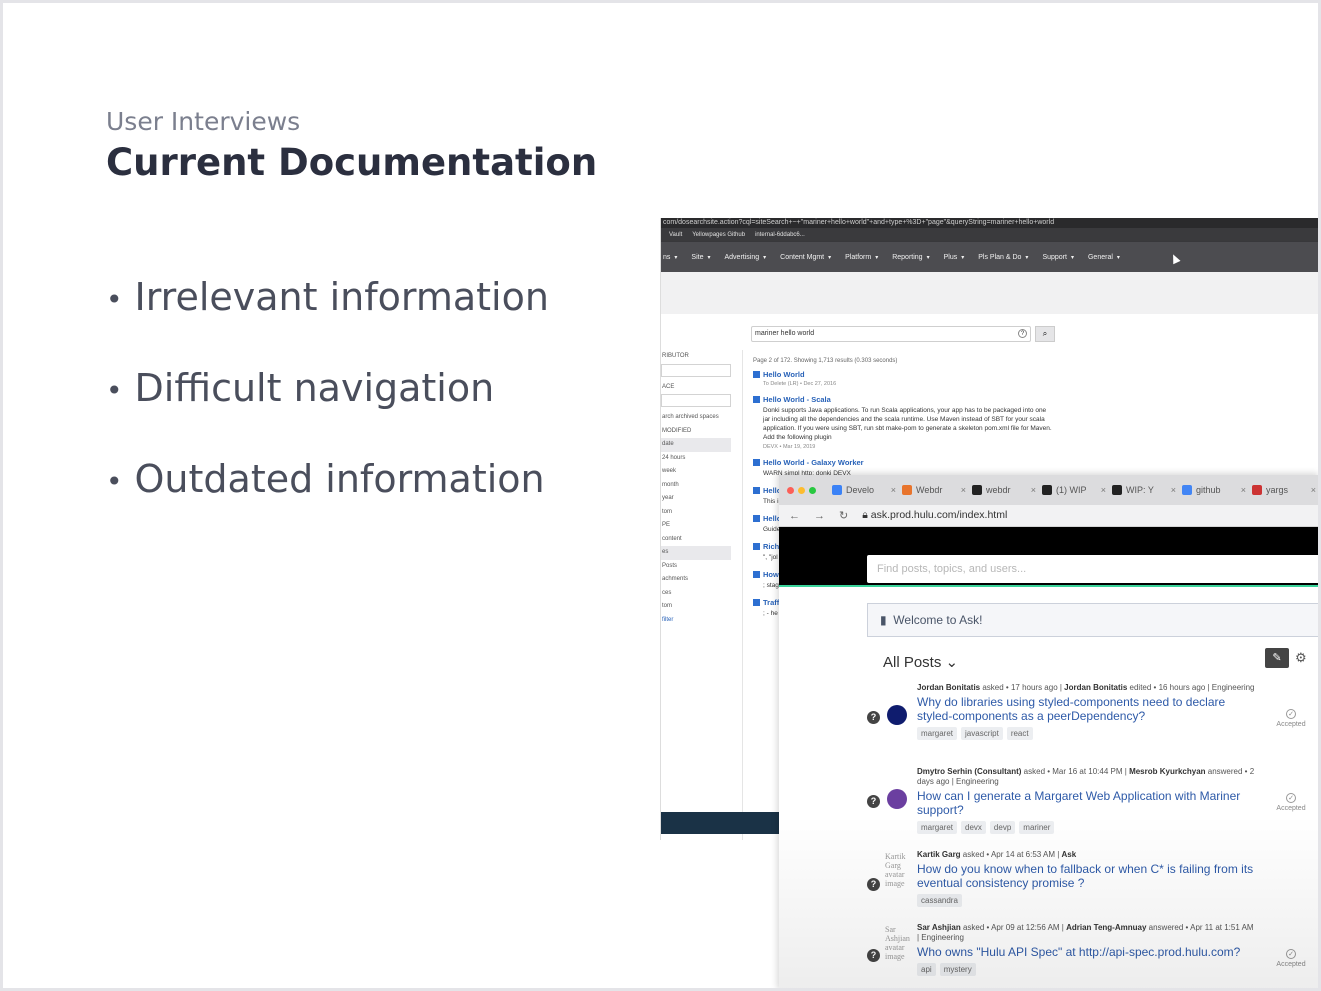 Image resolution: width=1321 pixels, height=991 pixels. What do you see at coordinates (718, 235) in the screenshot?
I see `bookmark-item: Yellowpages Github` at bounding box center [718, 235].